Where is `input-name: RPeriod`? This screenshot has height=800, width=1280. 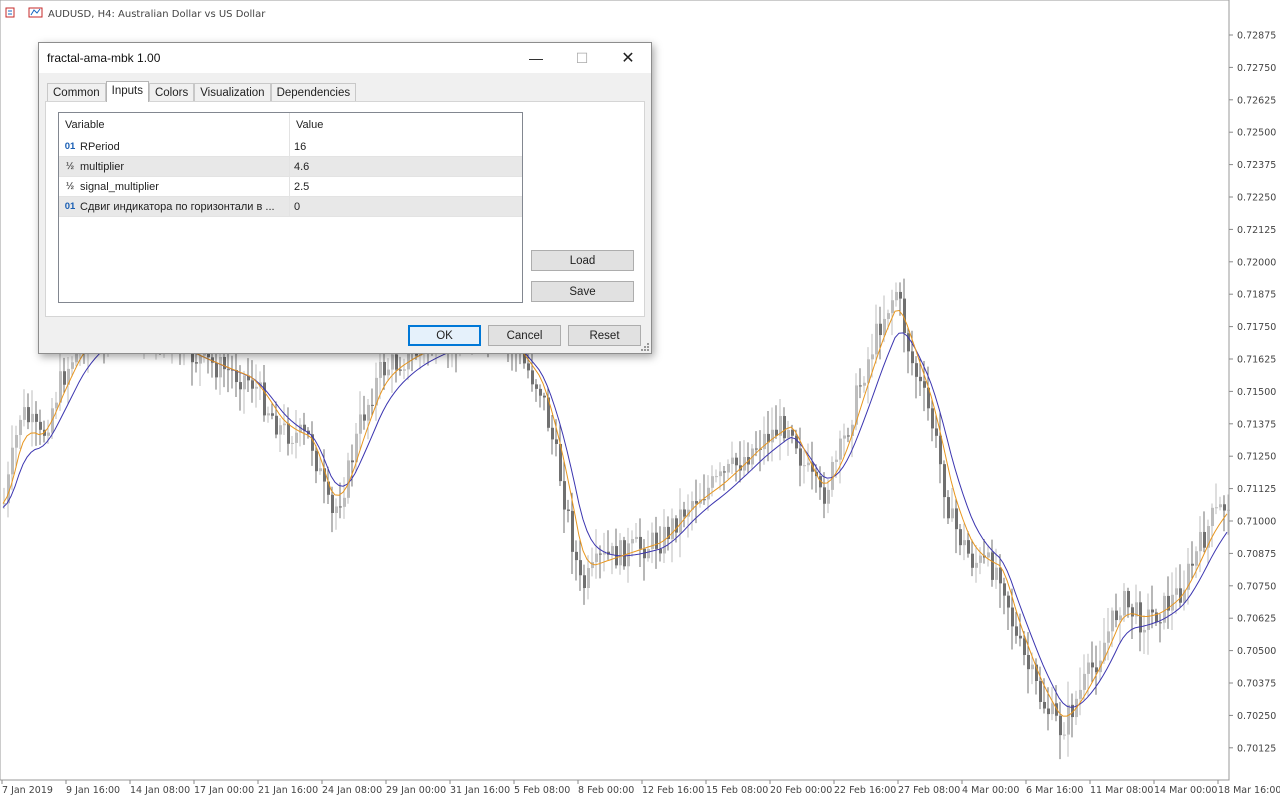 input-name: RPeriod is located at coordinates (100, 146).